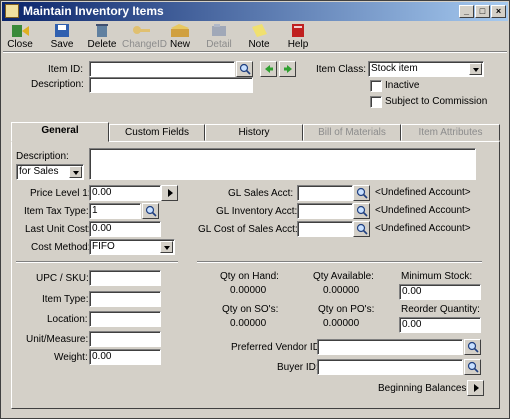 This screenshot has width=510, height=419. What do you see at coordinates (248, 290) in the screenshot?
I see `qty-on-hand-value: 0.00000` at bounding box center [248, 290].